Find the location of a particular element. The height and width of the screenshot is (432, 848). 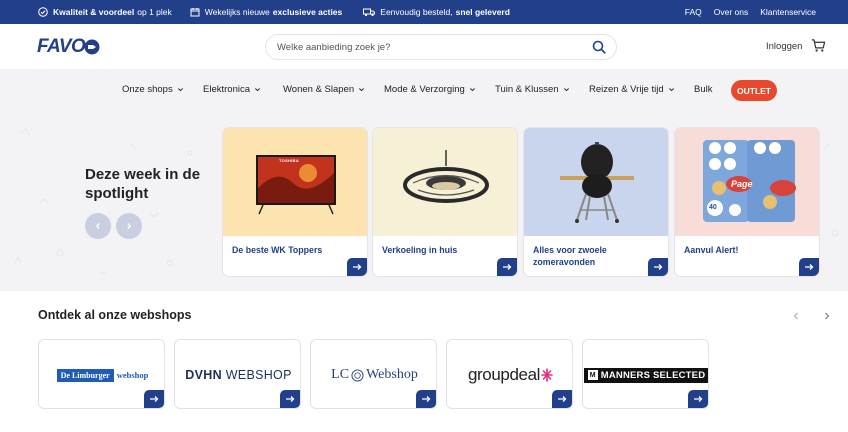

logo-part: MANNERS SELECTED is located at coordinates (653, 375).